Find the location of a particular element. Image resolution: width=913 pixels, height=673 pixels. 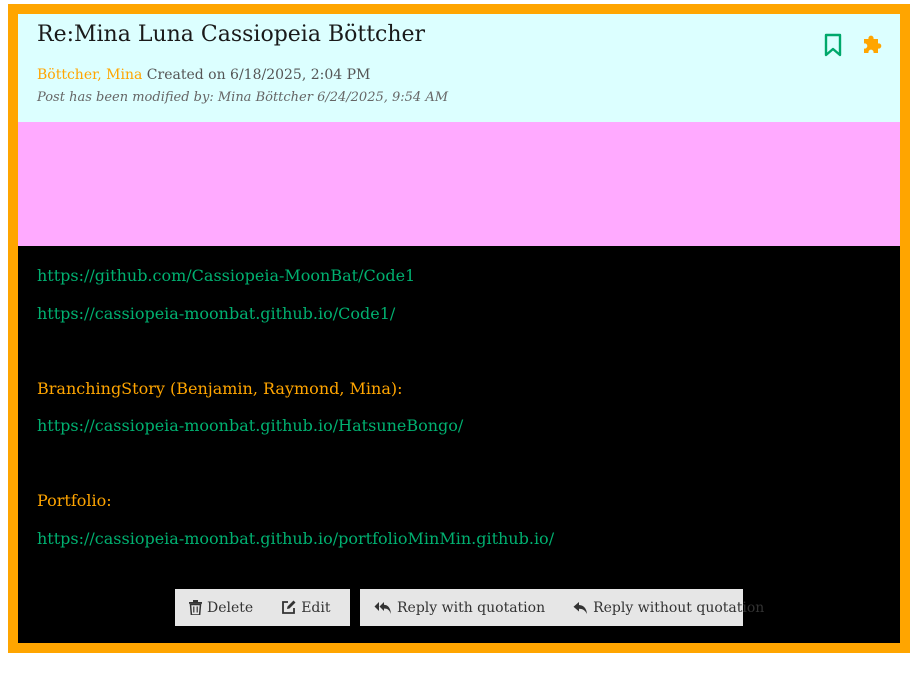

post-title: Re:Mina Luna Cassiopeia Böttcher is located at coordinates (231, 34).